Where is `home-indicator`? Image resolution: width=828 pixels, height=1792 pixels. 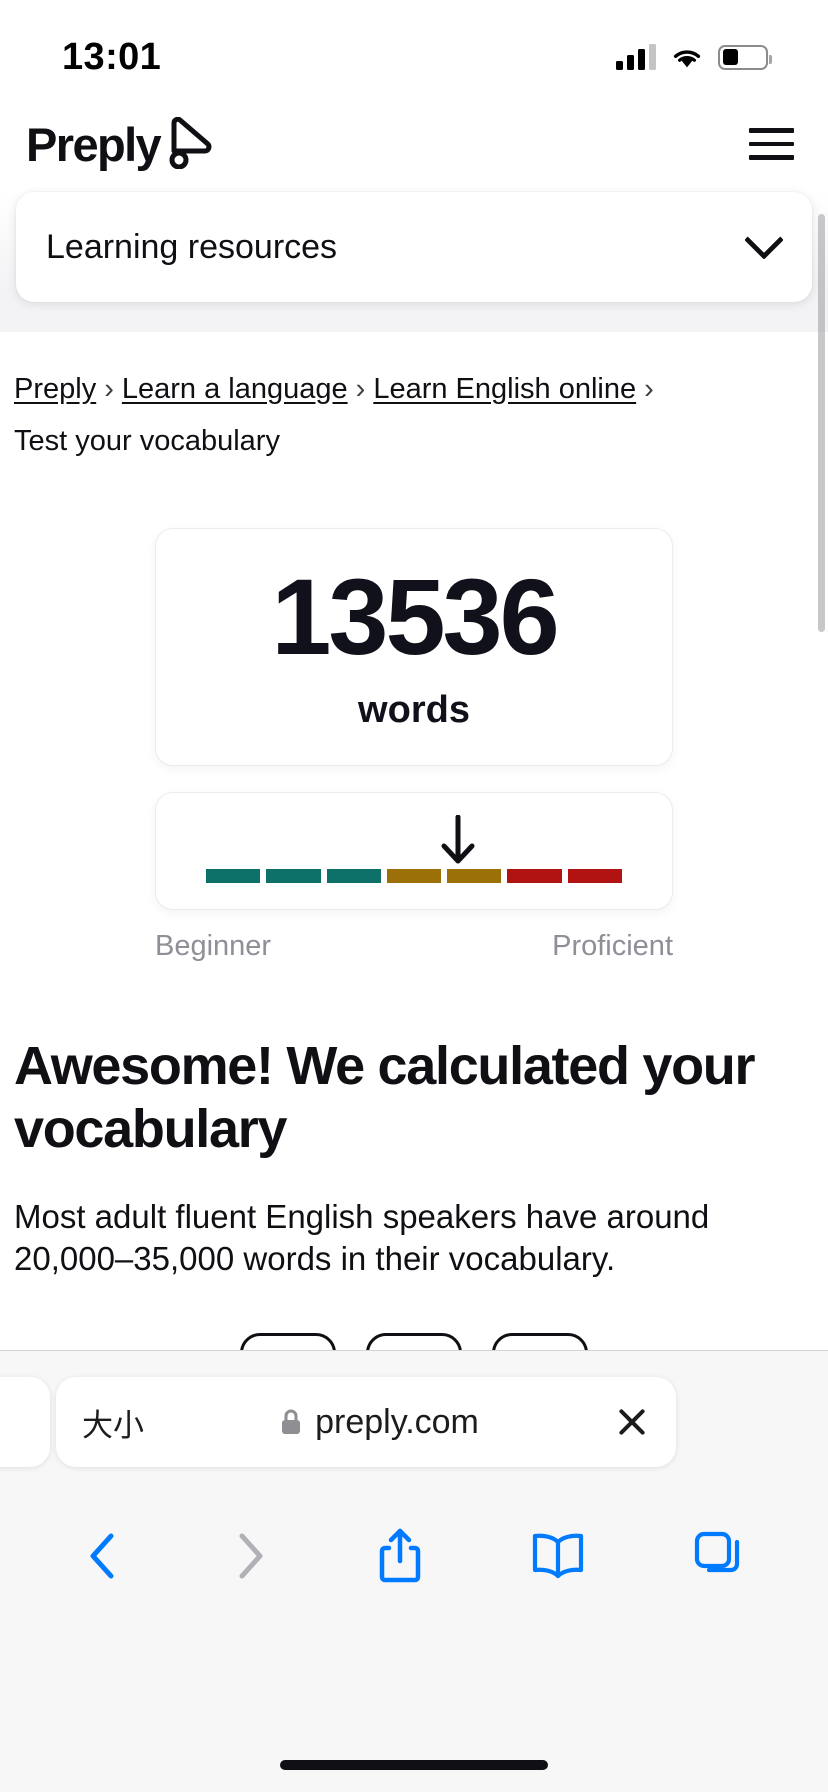
home-indicator is located at coordinates (414, 1765).